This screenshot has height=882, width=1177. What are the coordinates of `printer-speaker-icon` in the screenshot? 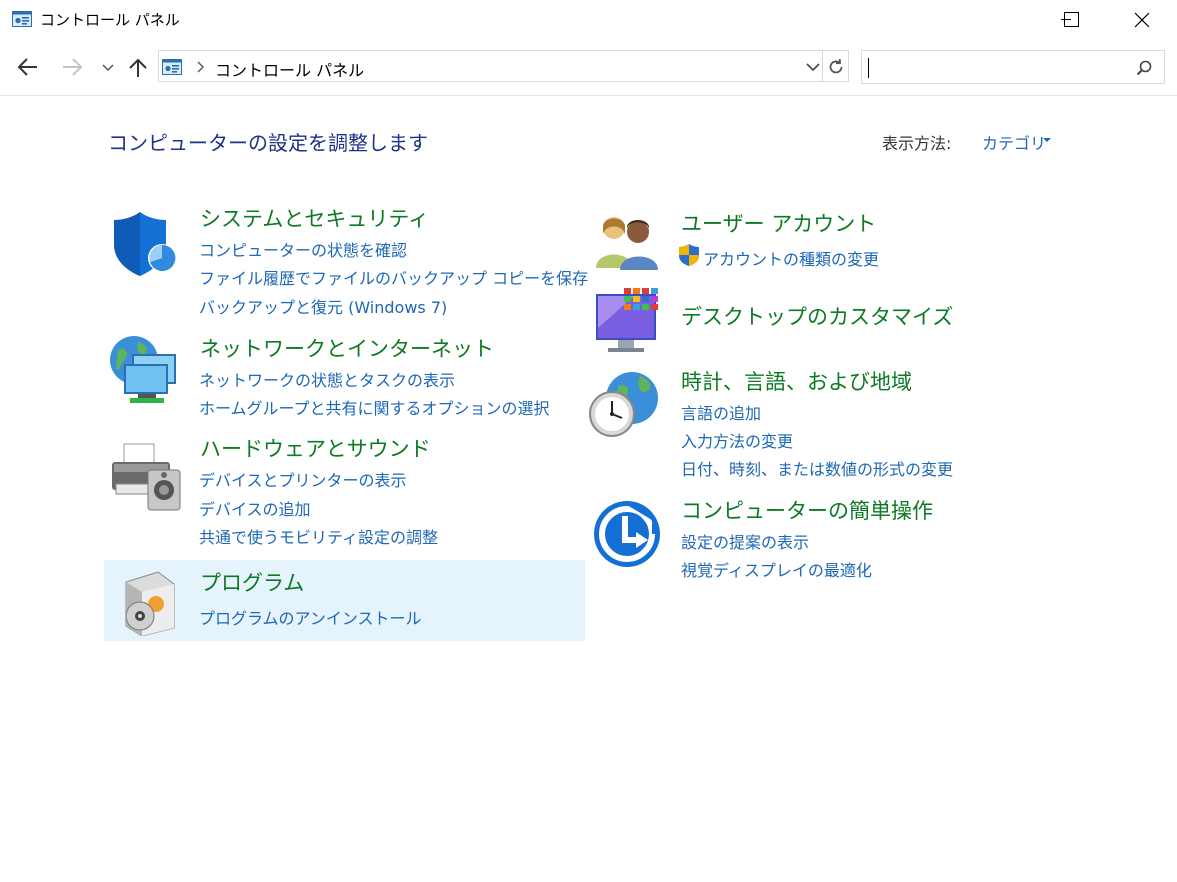 It's located at (146, 476).